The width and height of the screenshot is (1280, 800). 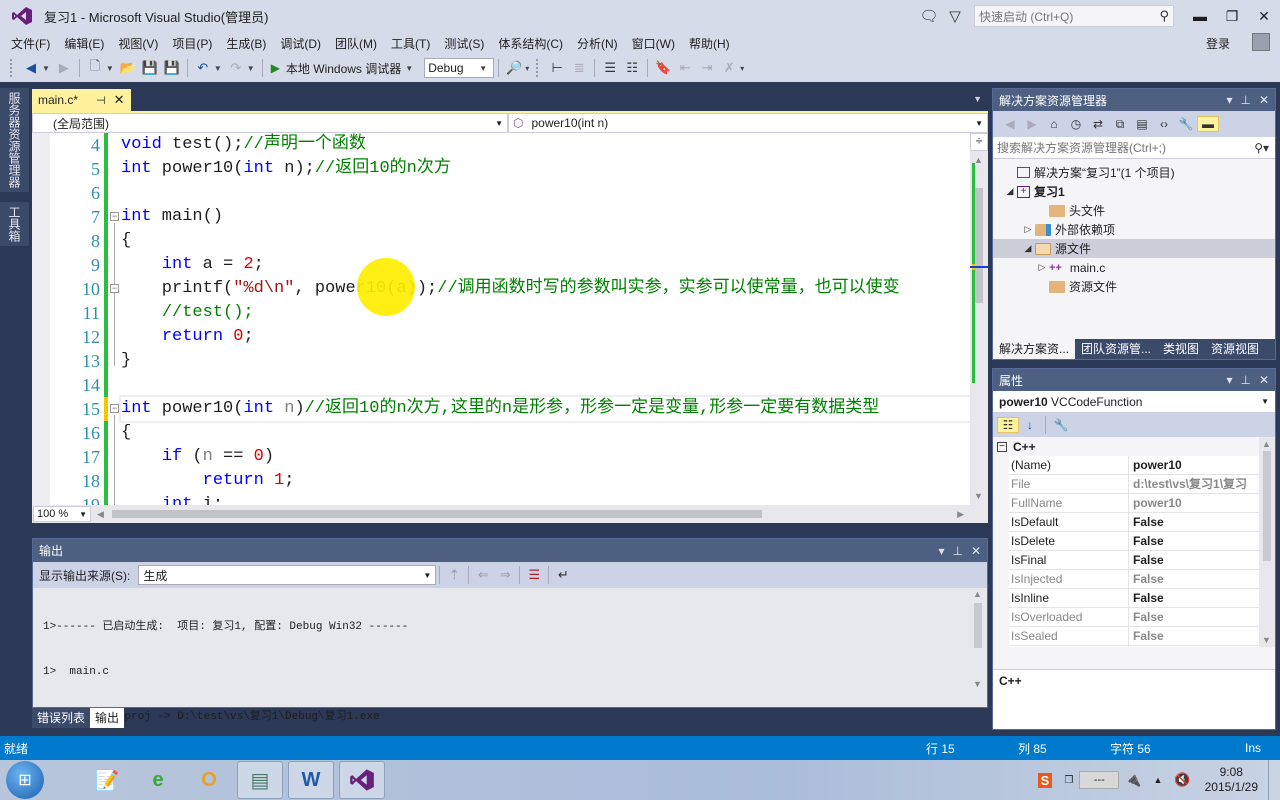 What do you see at coordinates (410, 43) in the screenshot?
I see `menu-tools: 工具(T)` at bounding box center [410, 43].